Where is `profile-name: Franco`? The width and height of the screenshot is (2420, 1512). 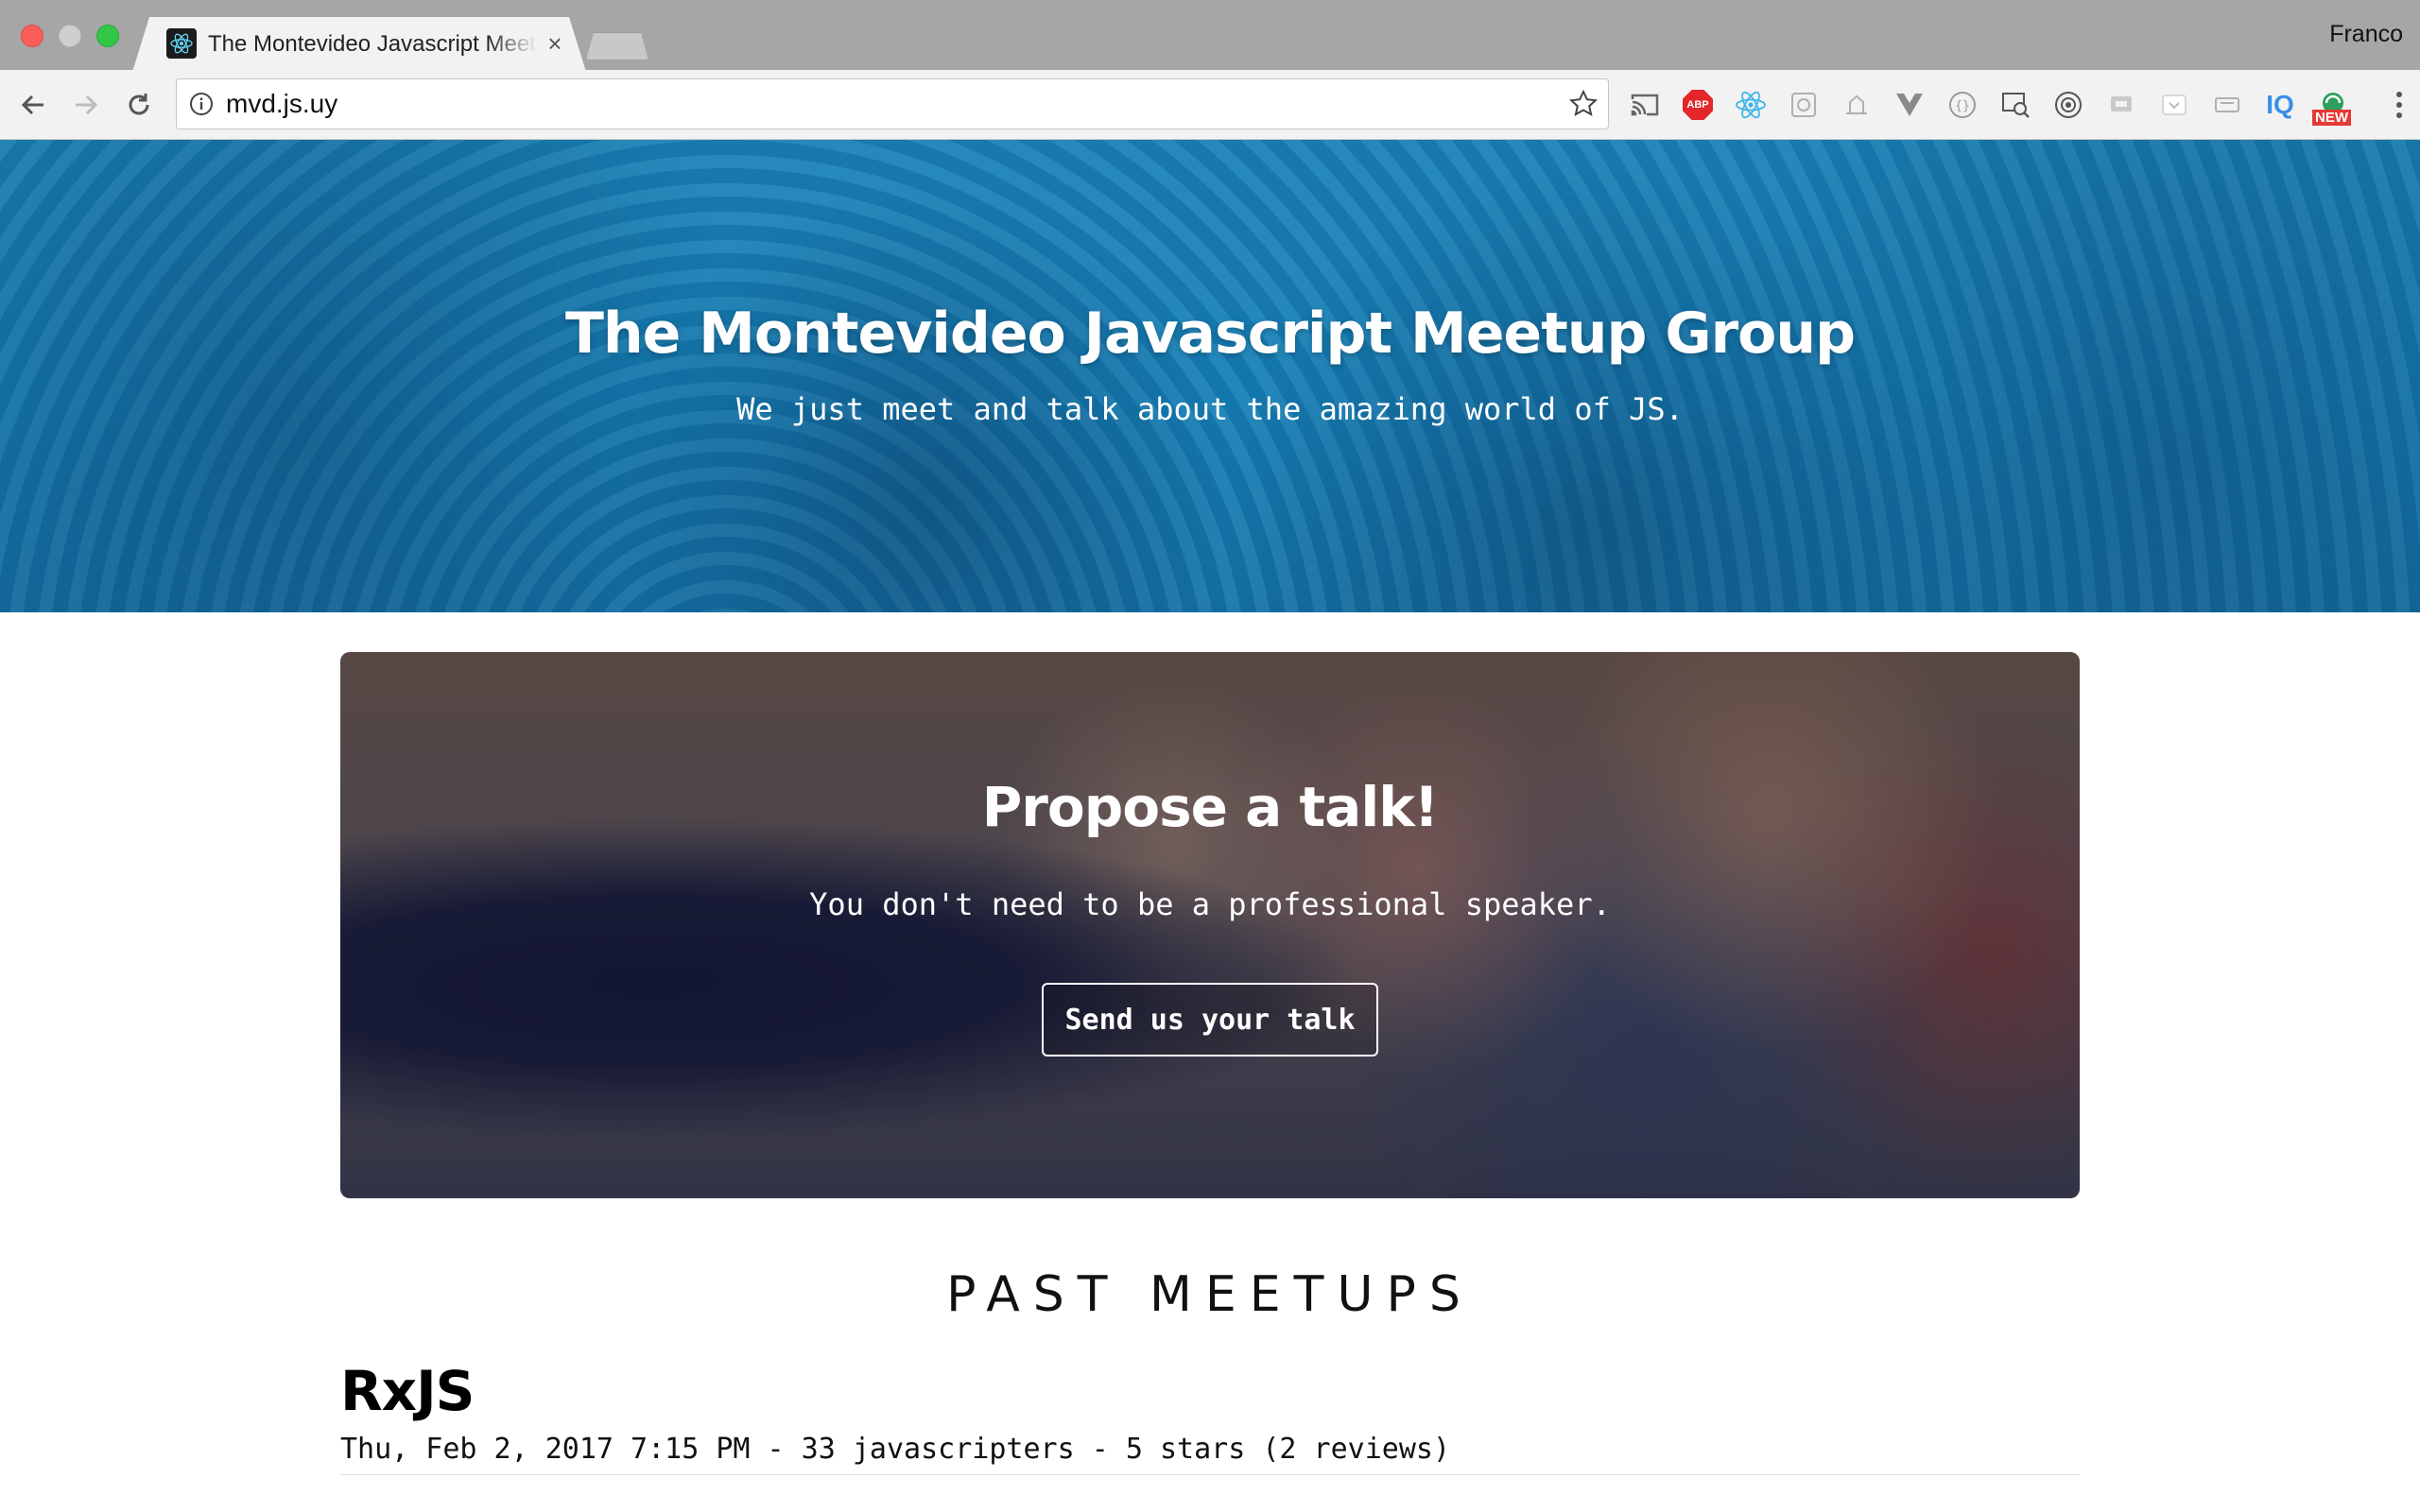
profile-name: Franco is located at coordinates (2366, 34).